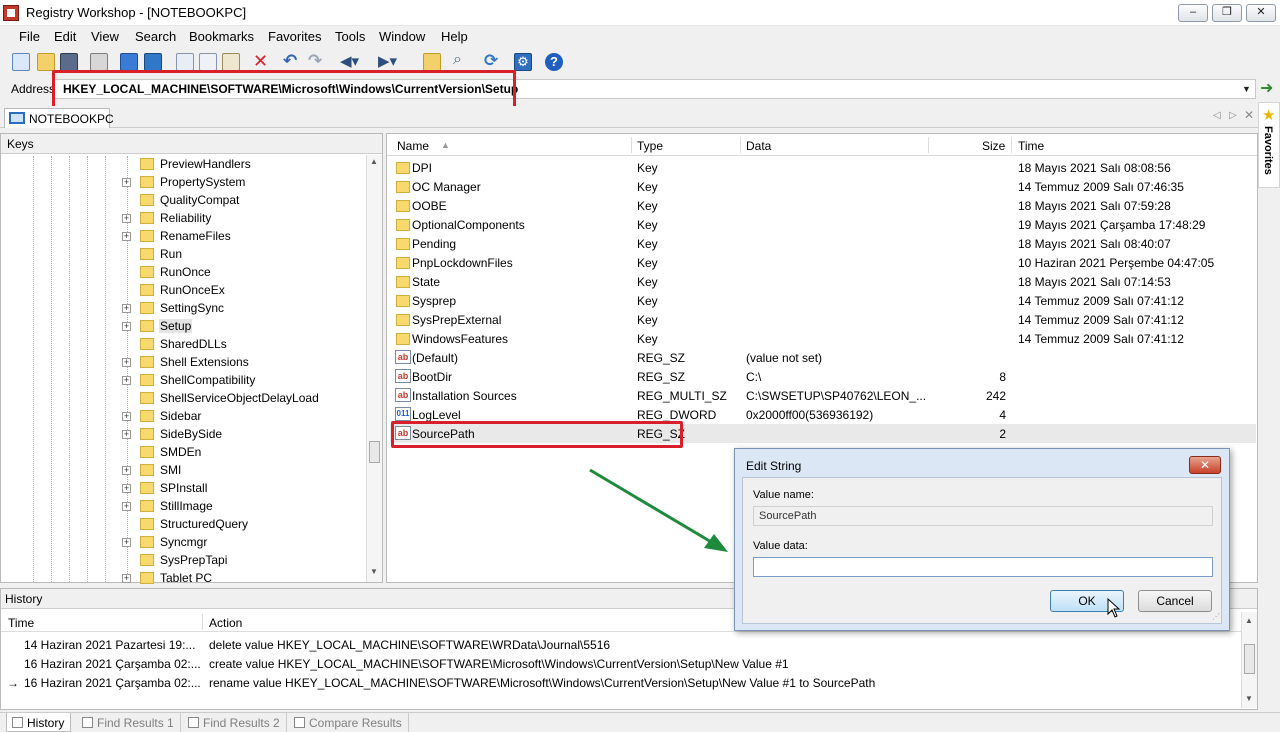  What do you see at coordinates (1249, 115) in the screenshot?
I see `tab-close-icon: ✕` at bounding box center [1249, 115].